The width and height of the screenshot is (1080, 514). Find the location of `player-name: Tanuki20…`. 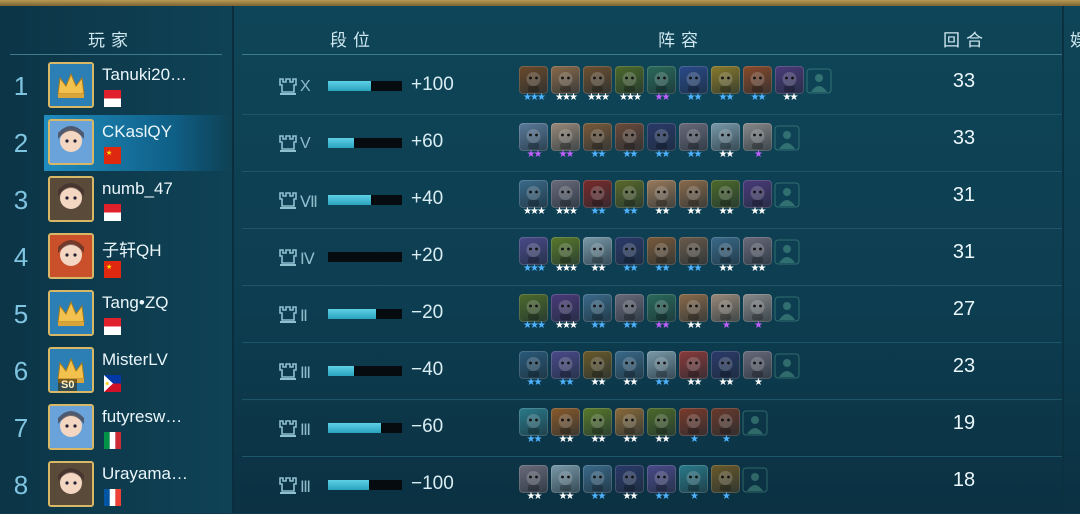

player-name: Tanuki20… is located at coordinates (144, 75).